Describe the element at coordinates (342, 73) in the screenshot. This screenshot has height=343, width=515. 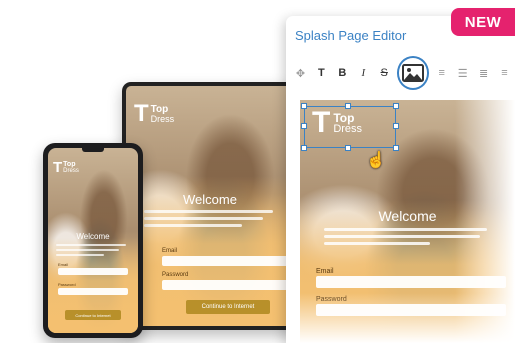
I see `bold-icon: B` at that location.